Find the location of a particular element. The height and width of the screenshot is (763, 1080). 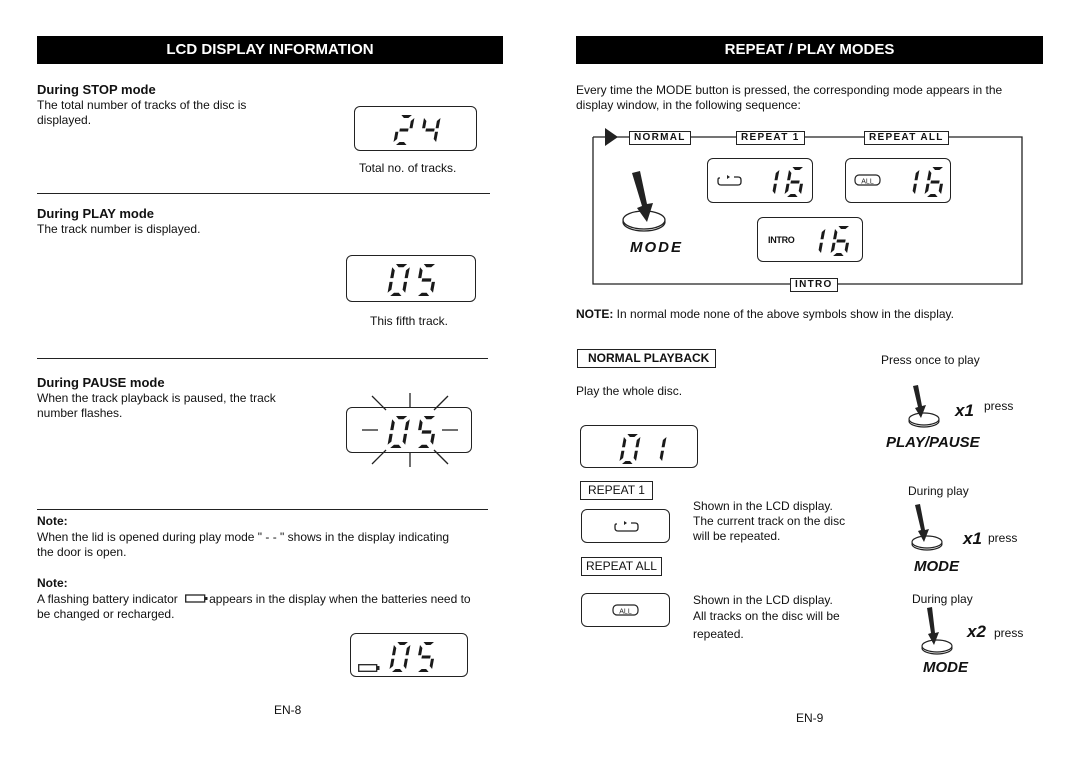

intro-sequence-lcd: INTRO is located at coordinates (810, 239).